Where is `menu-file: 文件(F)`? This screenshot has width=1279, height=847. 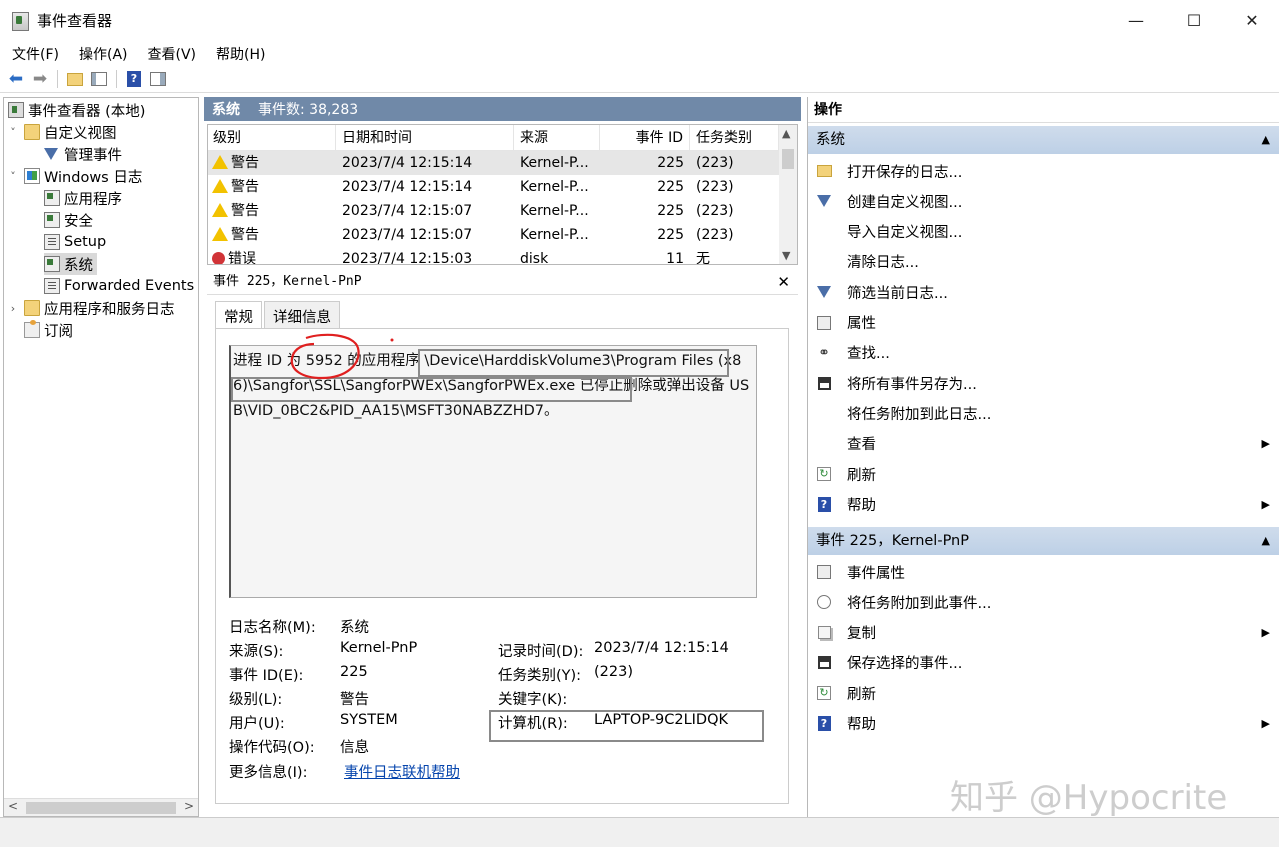 menu-file: 文件(F) is located at coordinates (33, 53).